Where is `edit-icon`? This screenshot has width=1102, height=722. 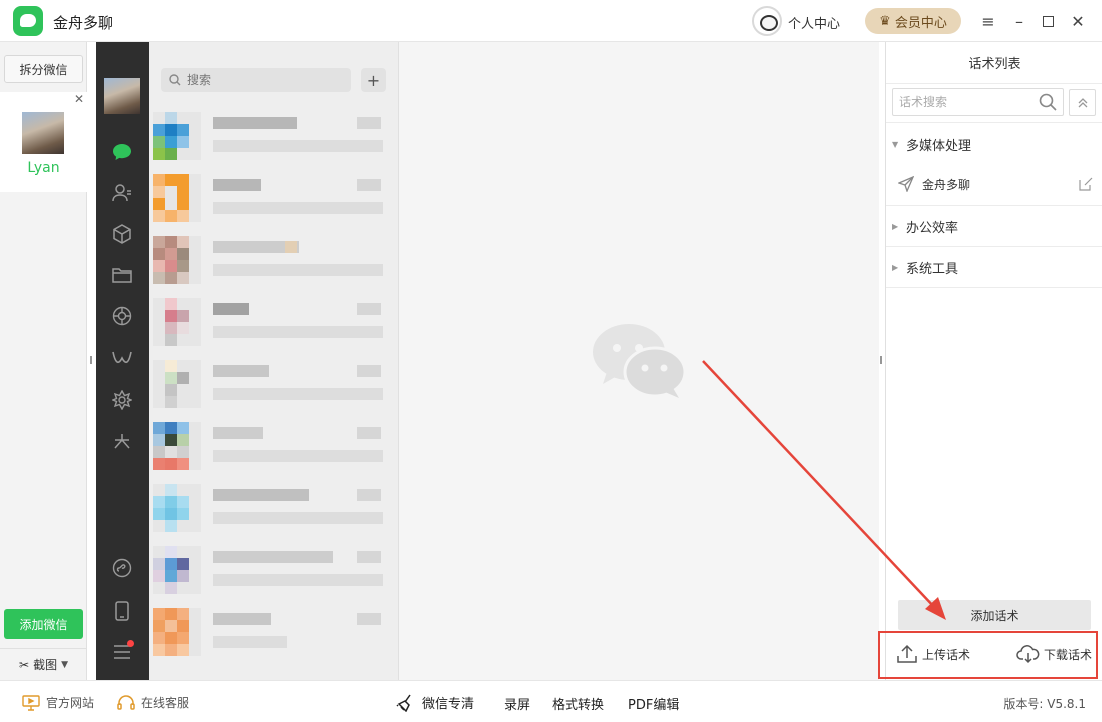
edit-icon is located at coordinates (1086, 184).